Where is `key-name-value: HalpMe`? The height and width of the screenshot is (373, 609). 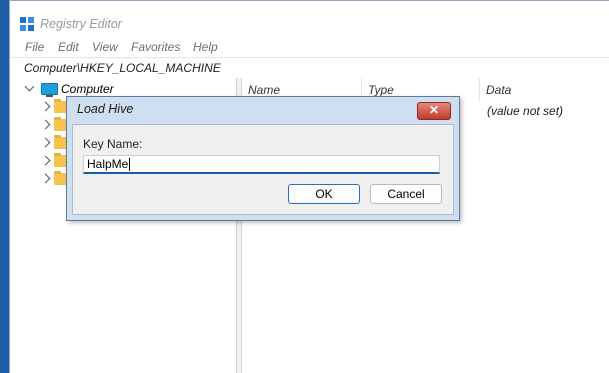
key-name-value: HalpMe is located at coordinates (108, 164).